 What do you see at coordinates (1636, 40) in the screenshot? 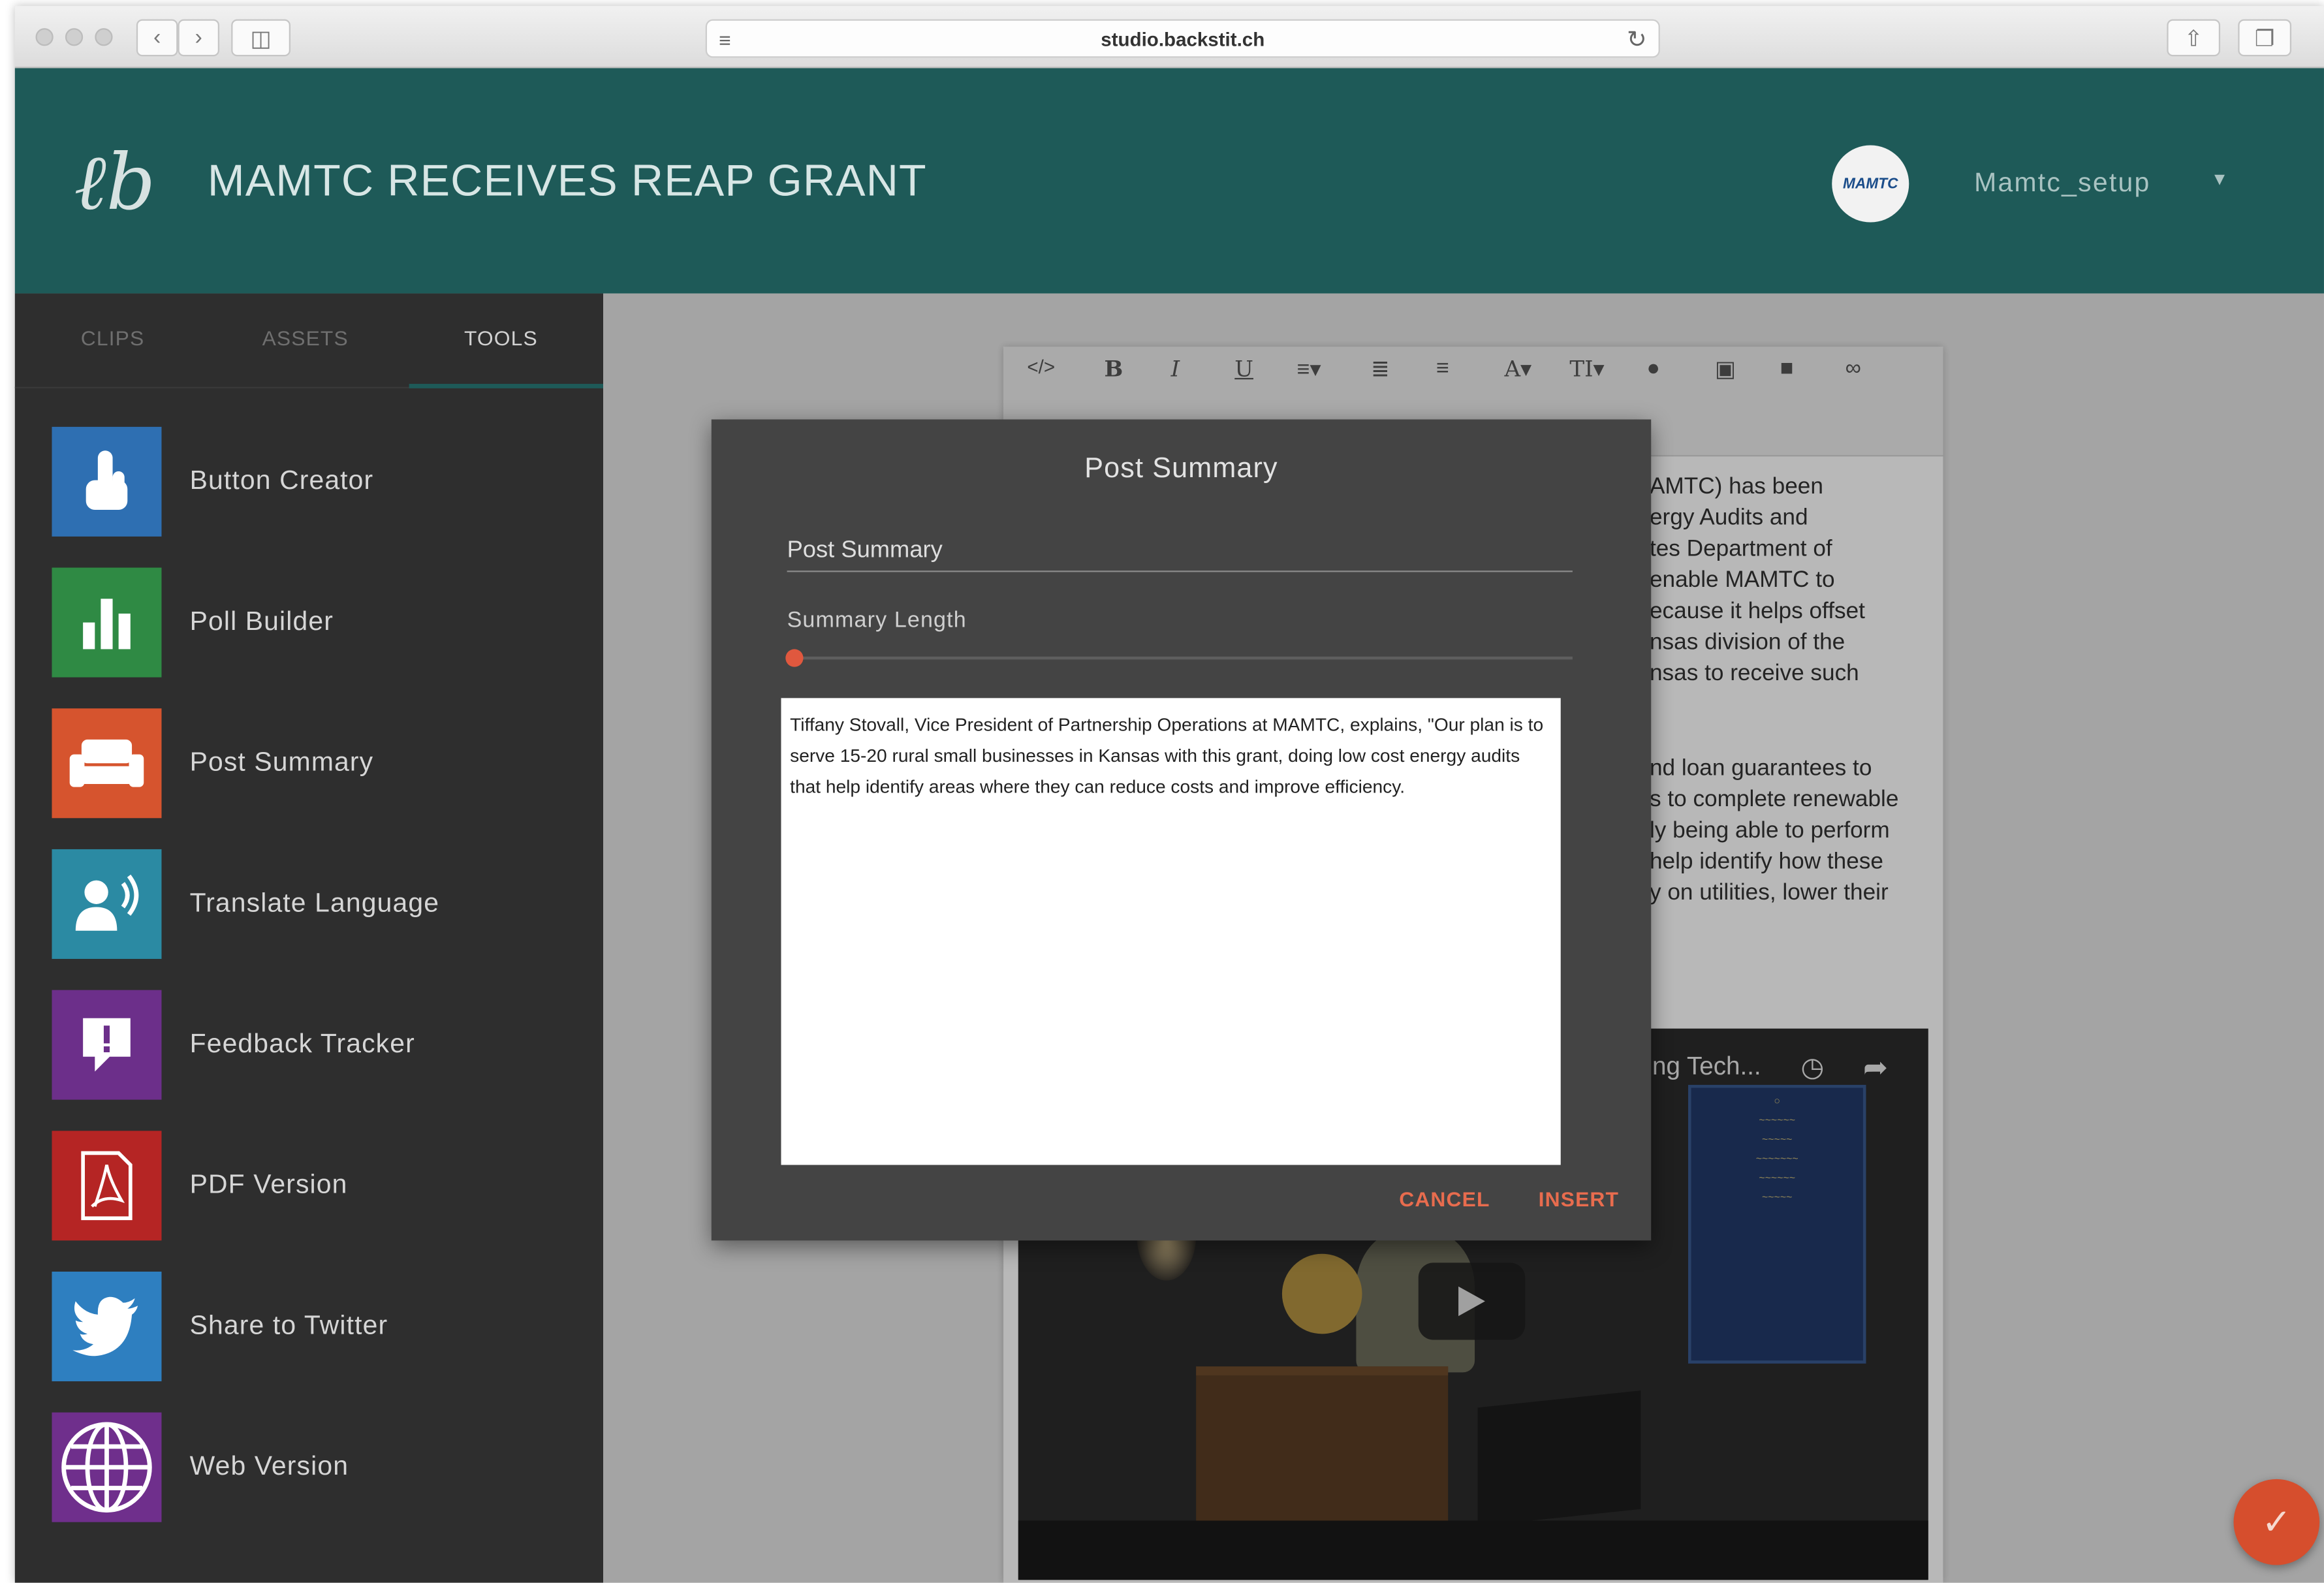
I see `reload-icon: ↻` at bounding box center [1636, 40].